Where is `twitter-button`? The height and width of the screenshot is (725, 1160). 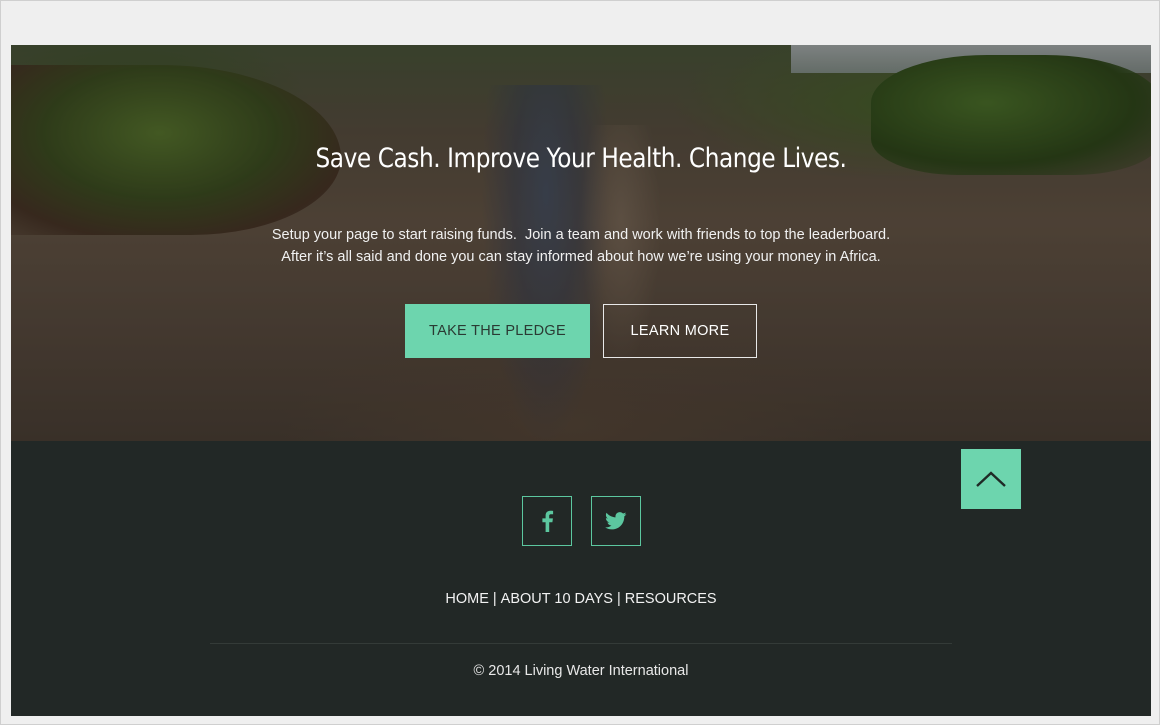 twitter-button is located at coordinates (616, 521).